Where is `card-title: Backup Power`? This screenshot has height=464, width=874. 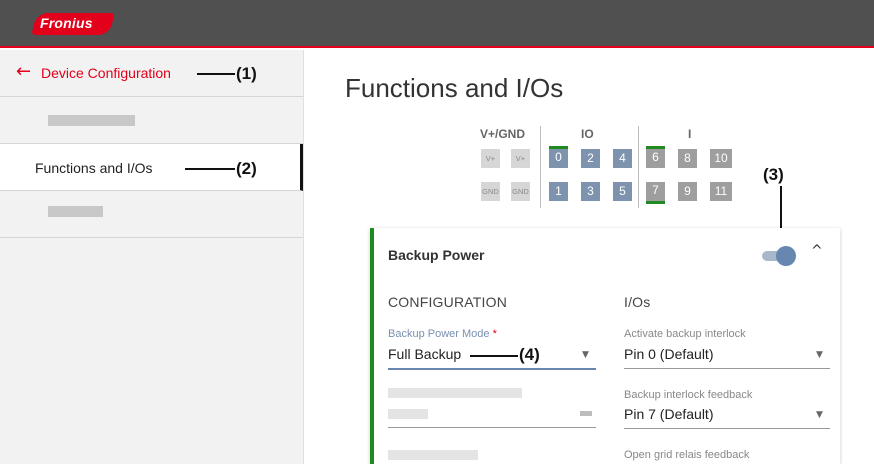 card-title: Backup Power is located at coordinates (436, 255).